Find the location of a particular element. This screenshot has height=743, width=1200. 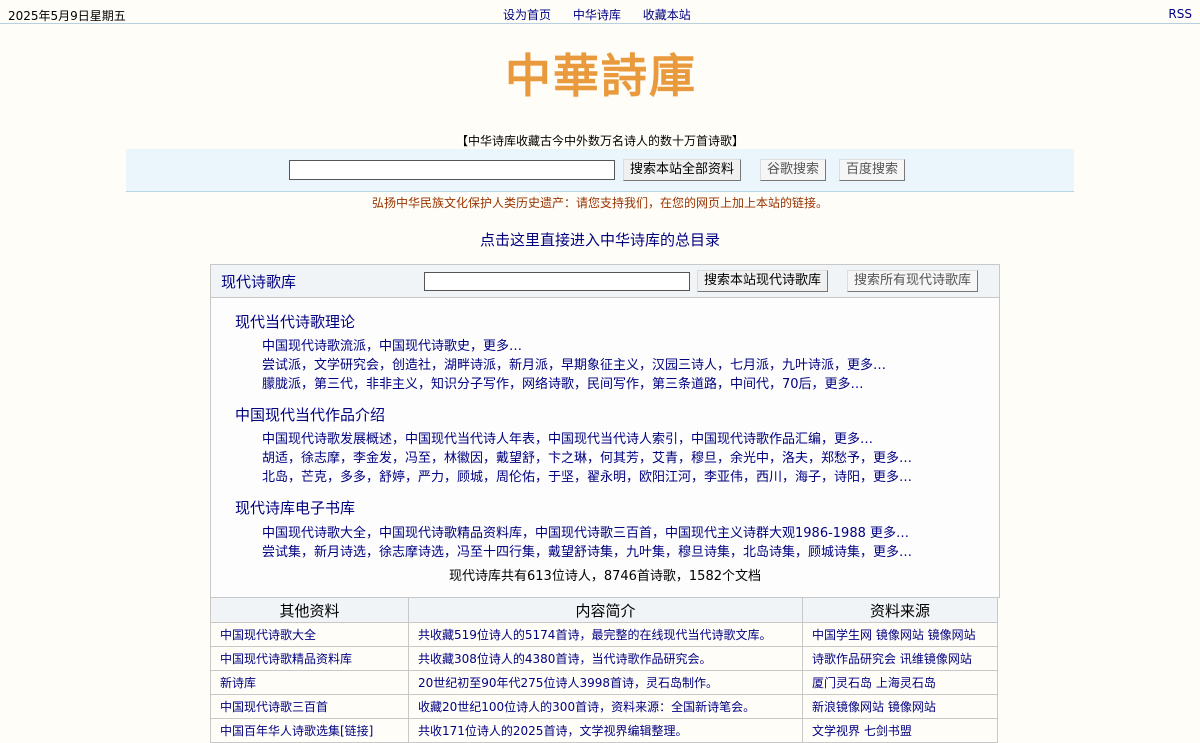

rss-link: RSS is located at coordinates (1180, 14).